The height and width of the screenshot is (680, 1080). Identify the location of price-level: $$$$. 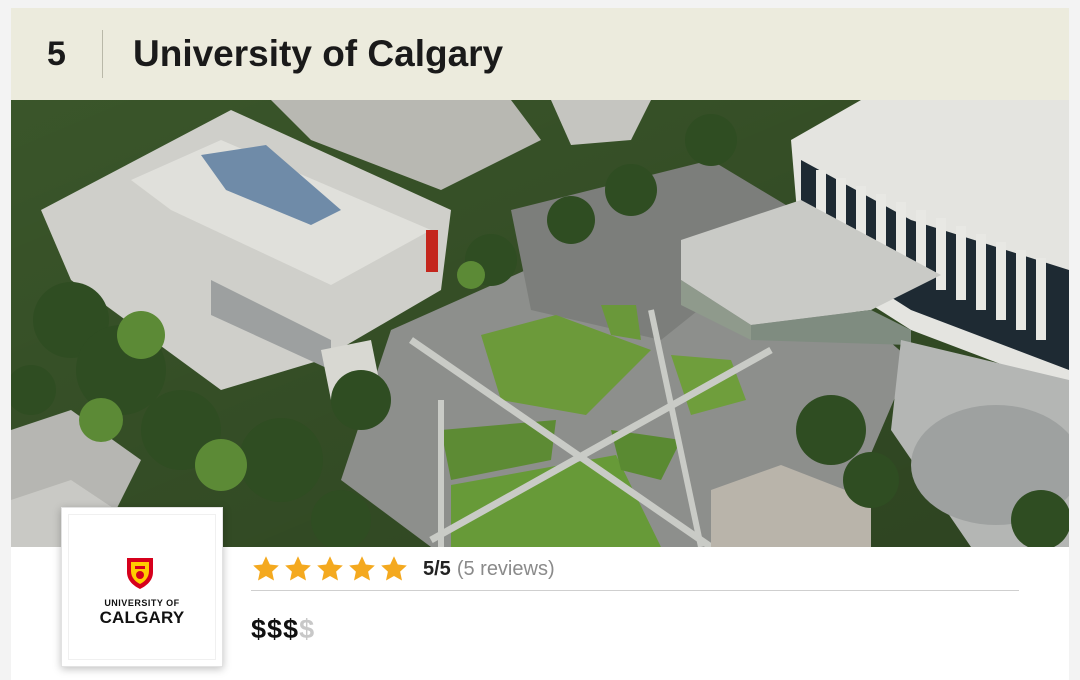
(283, 629).